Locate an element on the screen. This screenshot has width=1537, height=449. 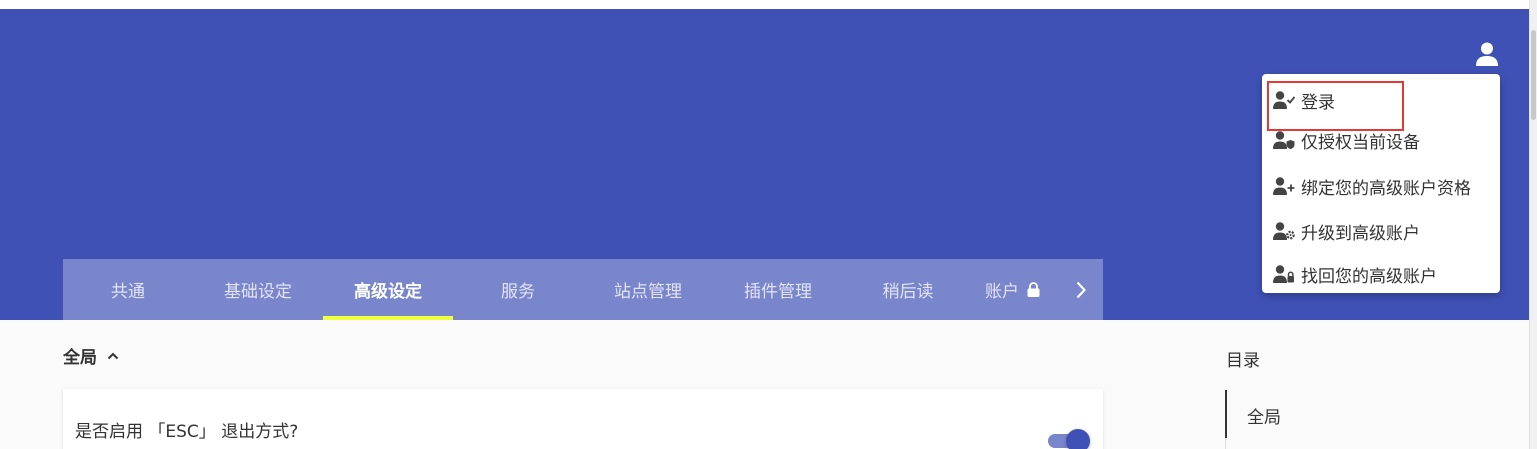
tab-services: 服务 is located at coordinates (518, 289).